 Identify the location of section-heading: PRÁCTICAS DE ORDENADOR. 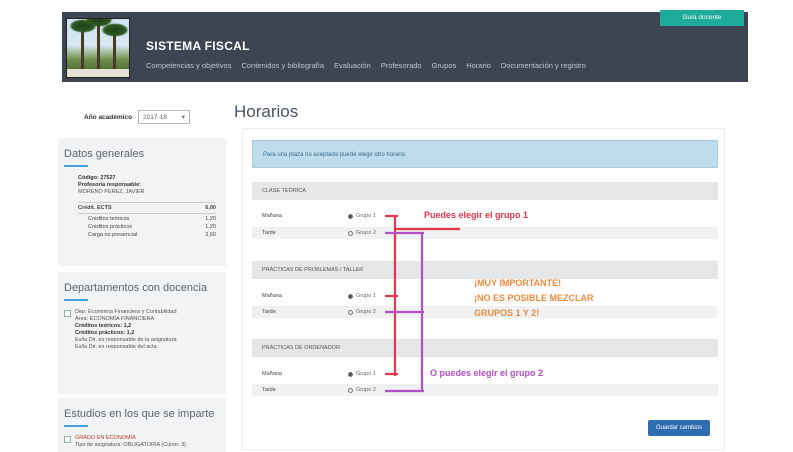
(485, 348).